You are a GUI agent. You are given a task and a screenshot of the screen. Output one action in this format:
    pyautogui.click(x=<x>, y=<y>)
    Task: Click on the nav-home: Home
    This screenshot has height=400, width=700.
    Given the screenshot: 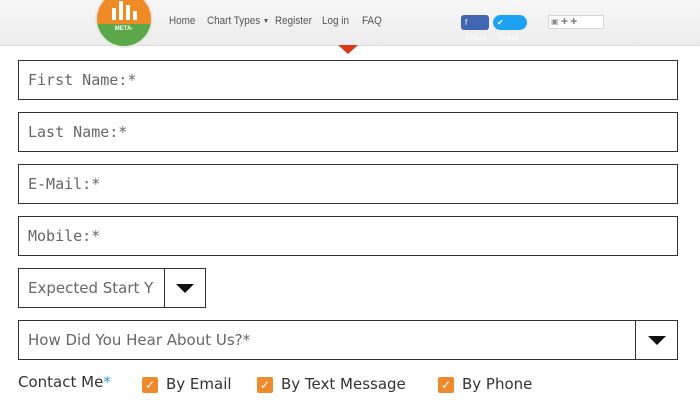 What is the action you would take?
    pyautogui.click(x=182, y=21)
    